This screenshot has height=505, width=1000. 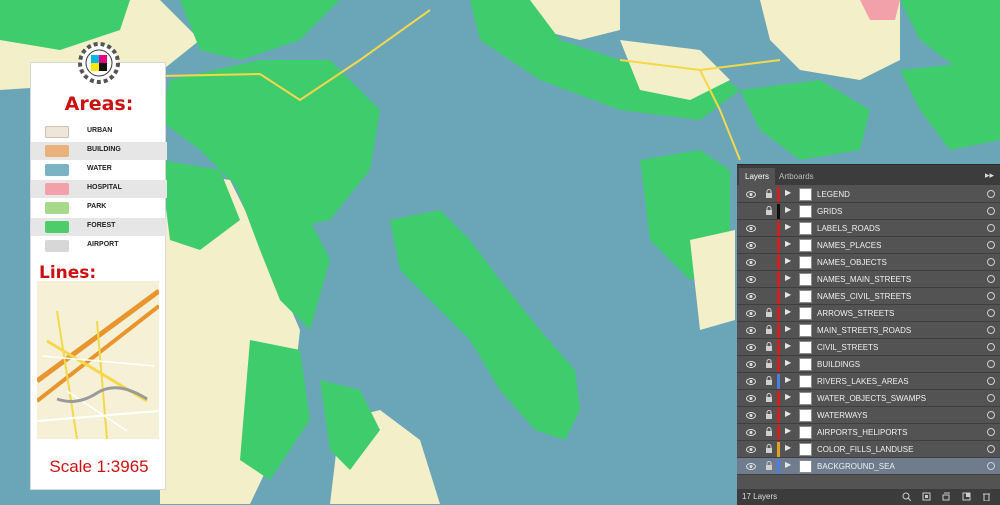 I want to click on layer-row: ▶ NAMES_OBJECTS, so click(x=868, y=262).